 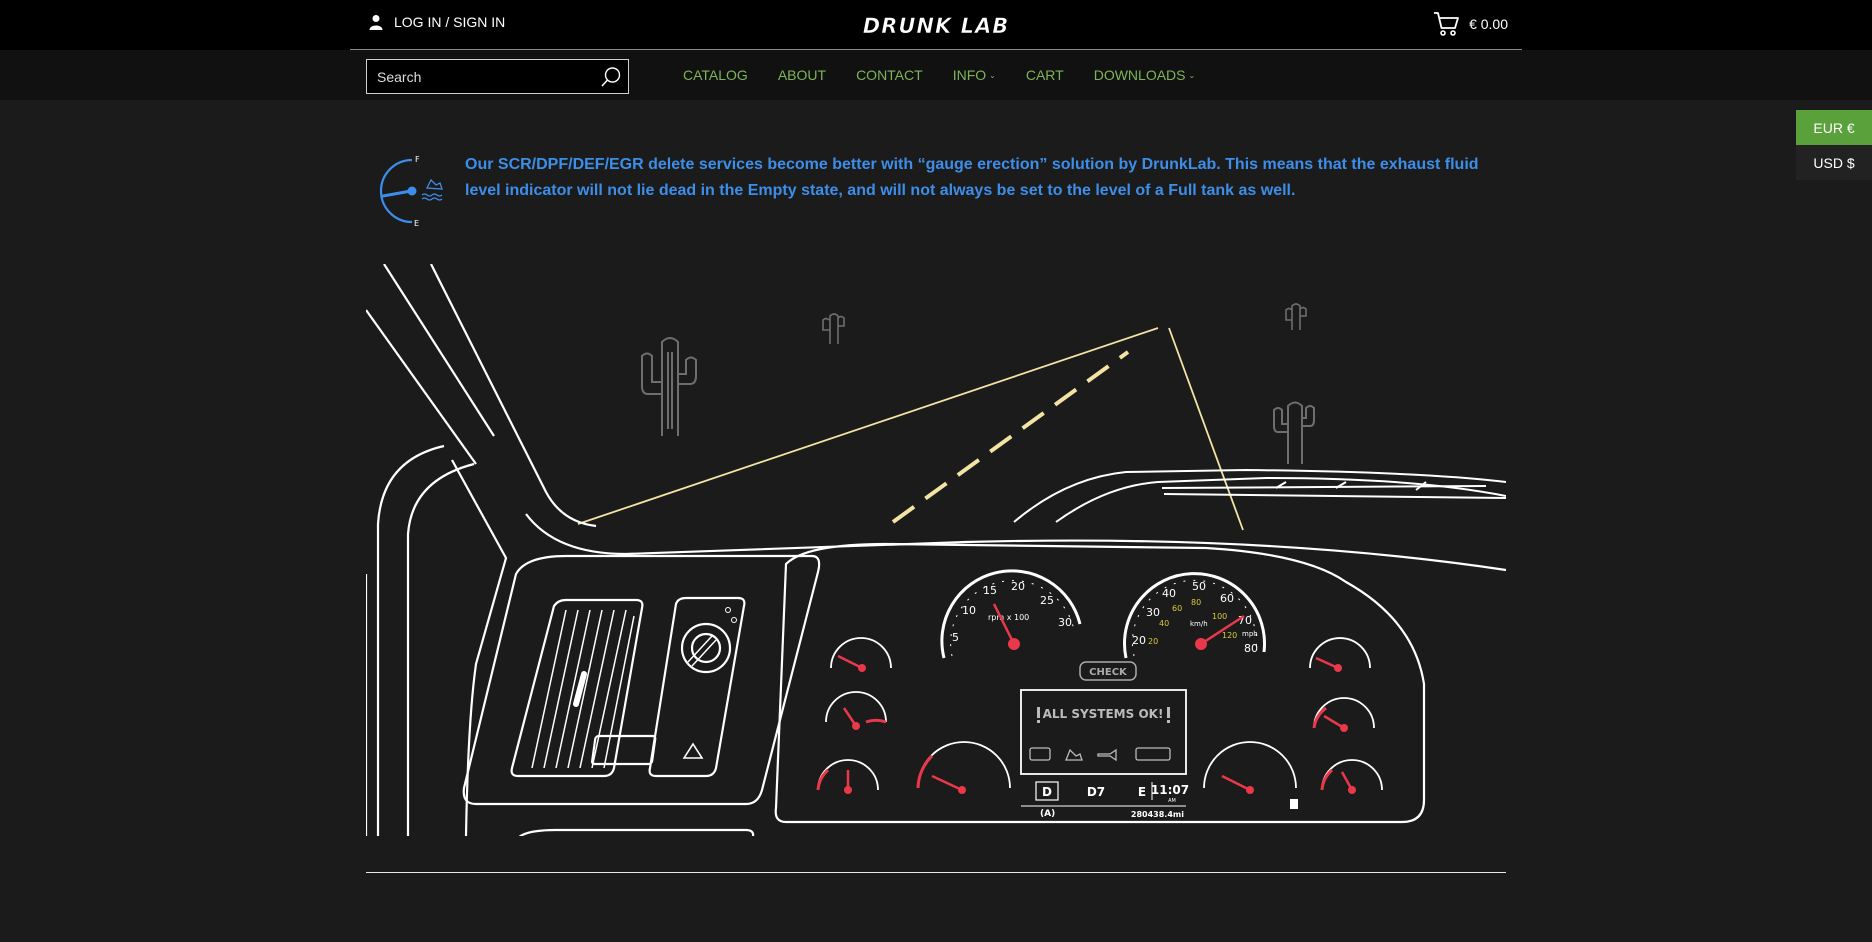 I want to click on road-edge-right, so click(x=1206, y=429).